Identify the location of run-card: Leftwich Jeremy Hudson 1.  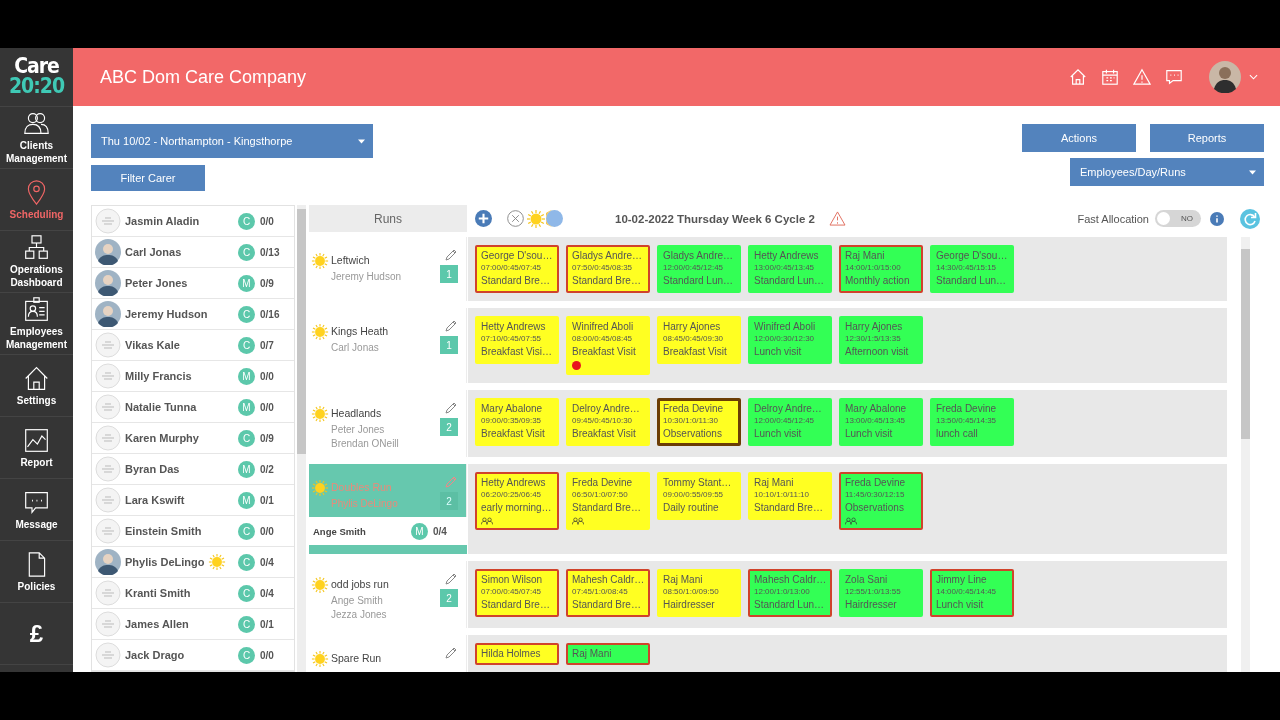
(388, 269).